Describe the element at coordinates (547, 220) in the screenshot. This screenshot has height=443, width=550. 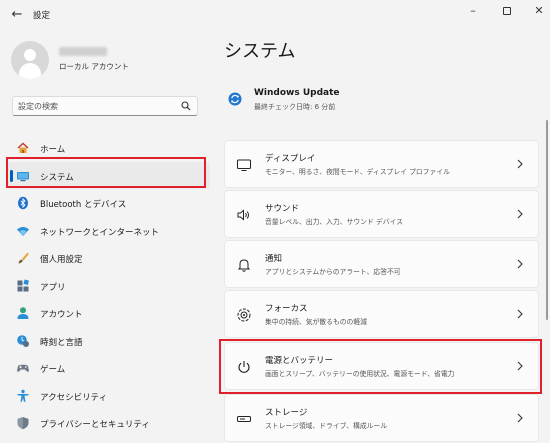
I see `scrollbar` at that location.